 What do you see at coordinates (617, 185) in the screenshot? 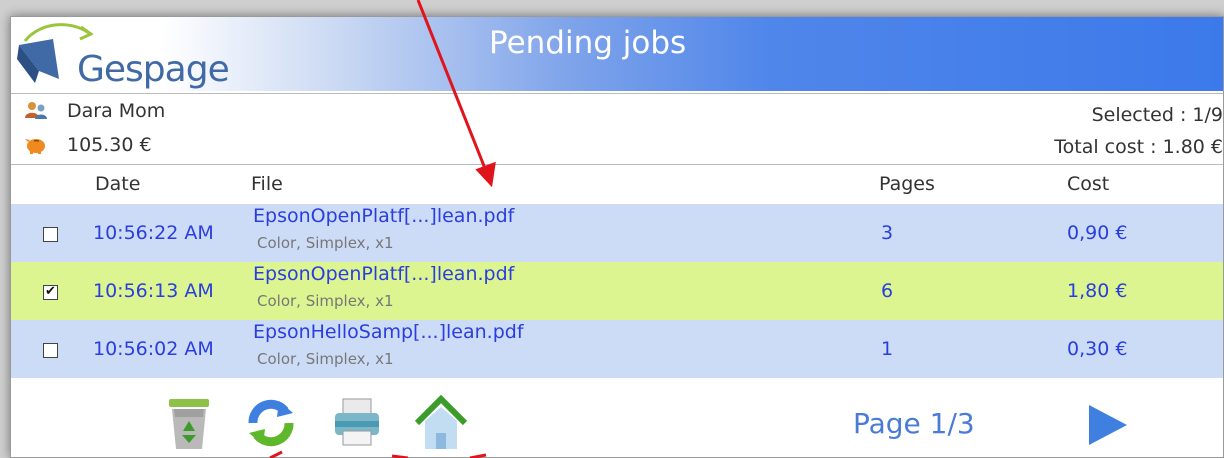
I see `jobs-table-header: Date File Pages Cost` at bounding box center [617, 185].